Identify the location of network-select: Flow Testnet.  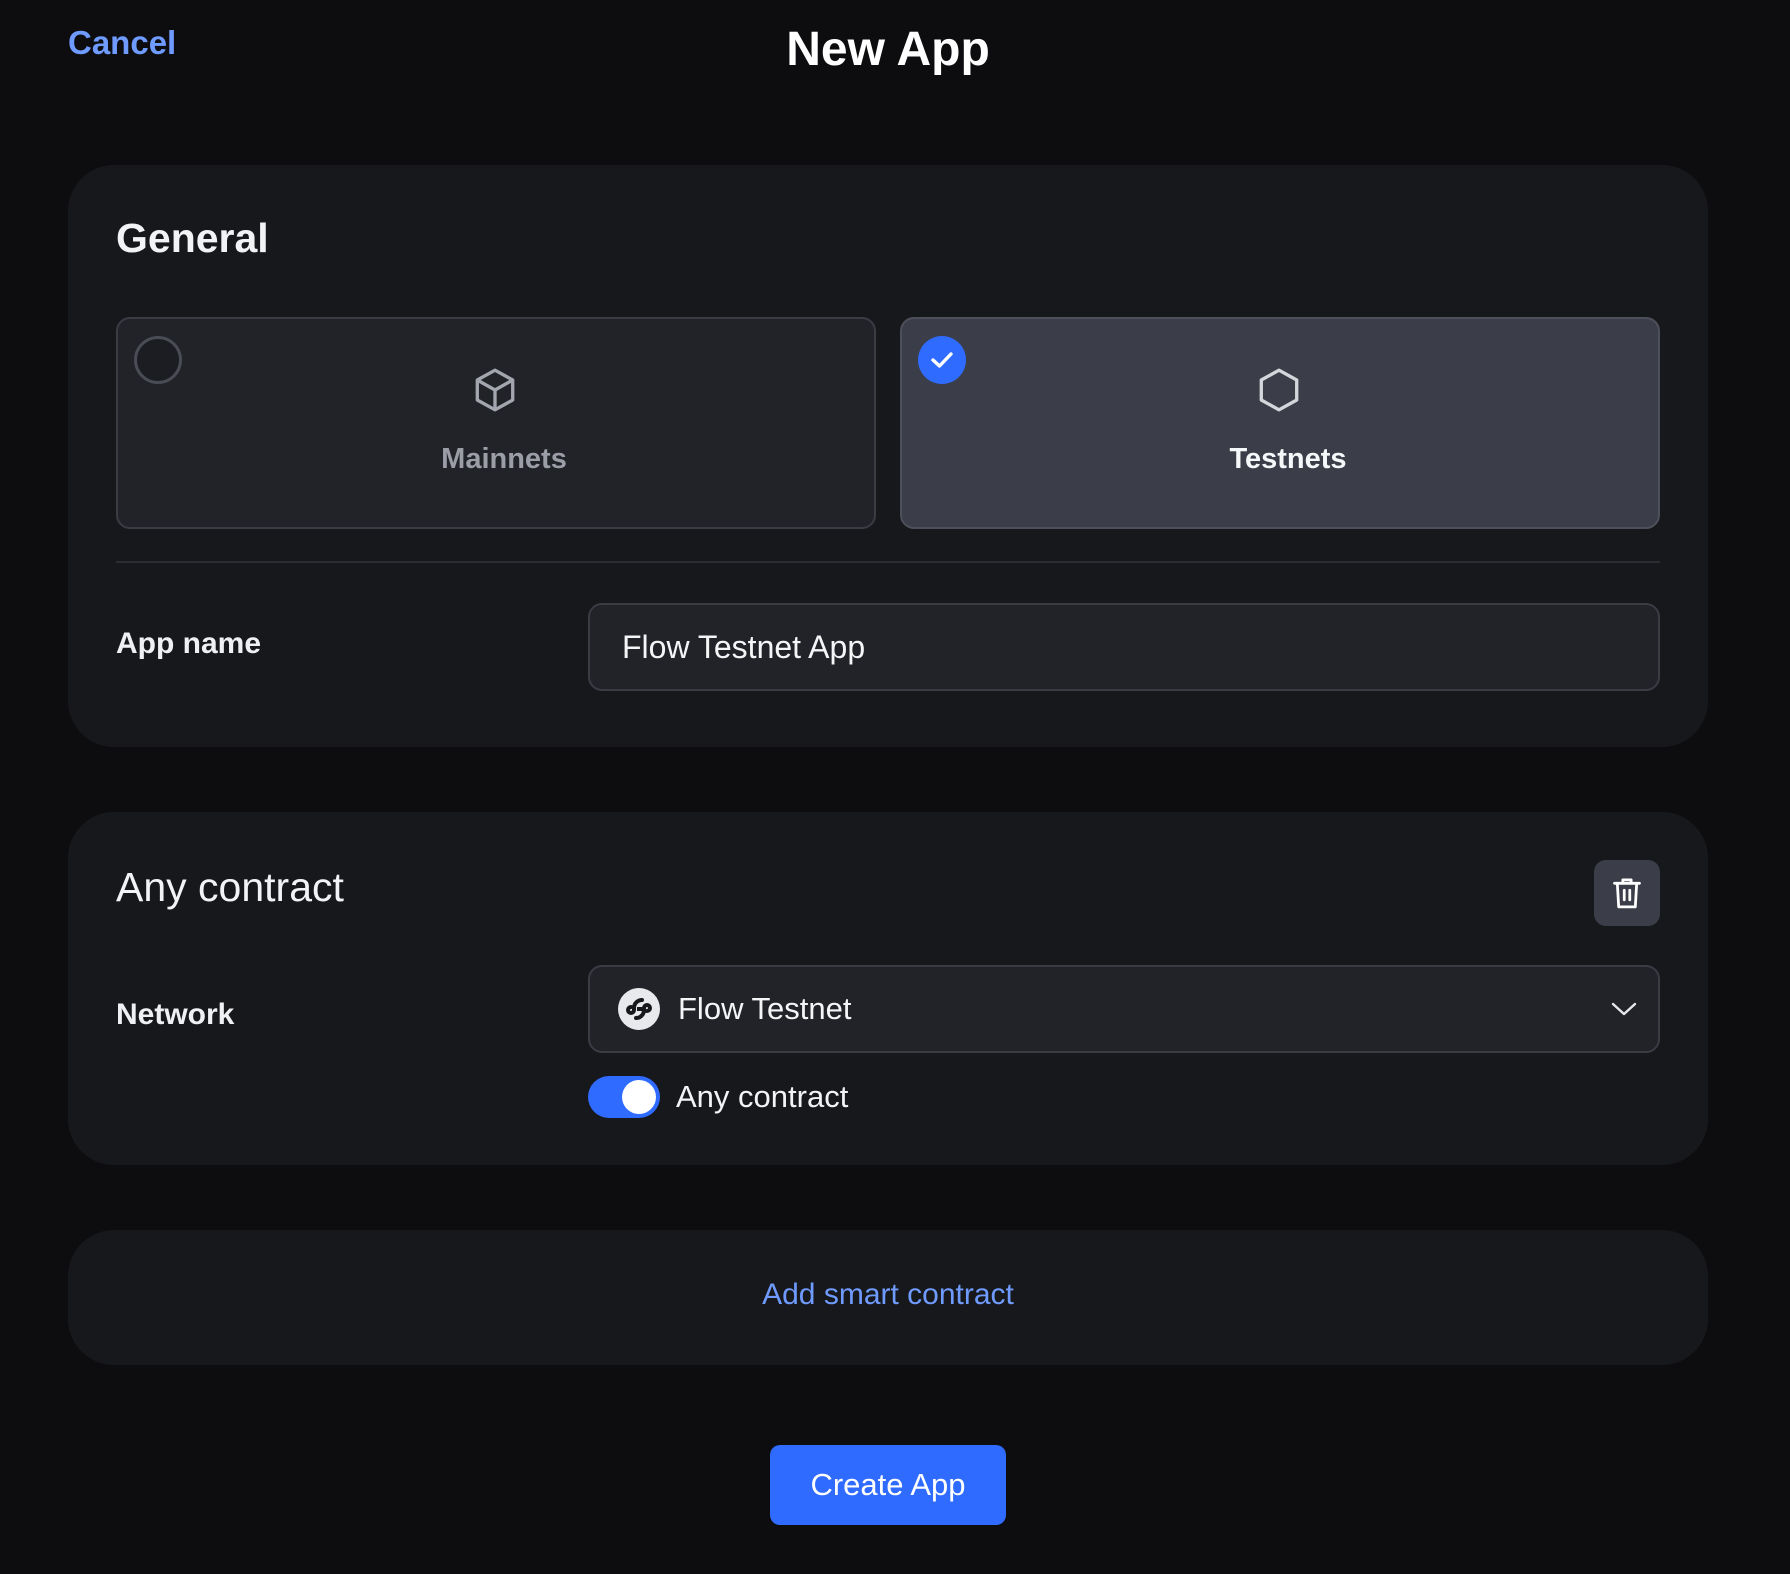
(1124, 1009).